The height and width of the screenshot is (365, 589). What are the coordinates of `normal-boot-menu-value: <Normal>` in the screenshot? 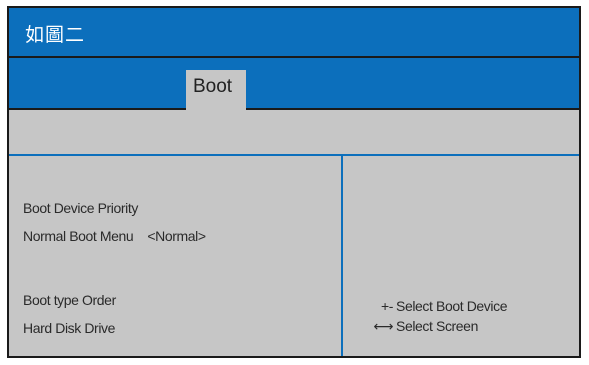 It's located at (176, 236).